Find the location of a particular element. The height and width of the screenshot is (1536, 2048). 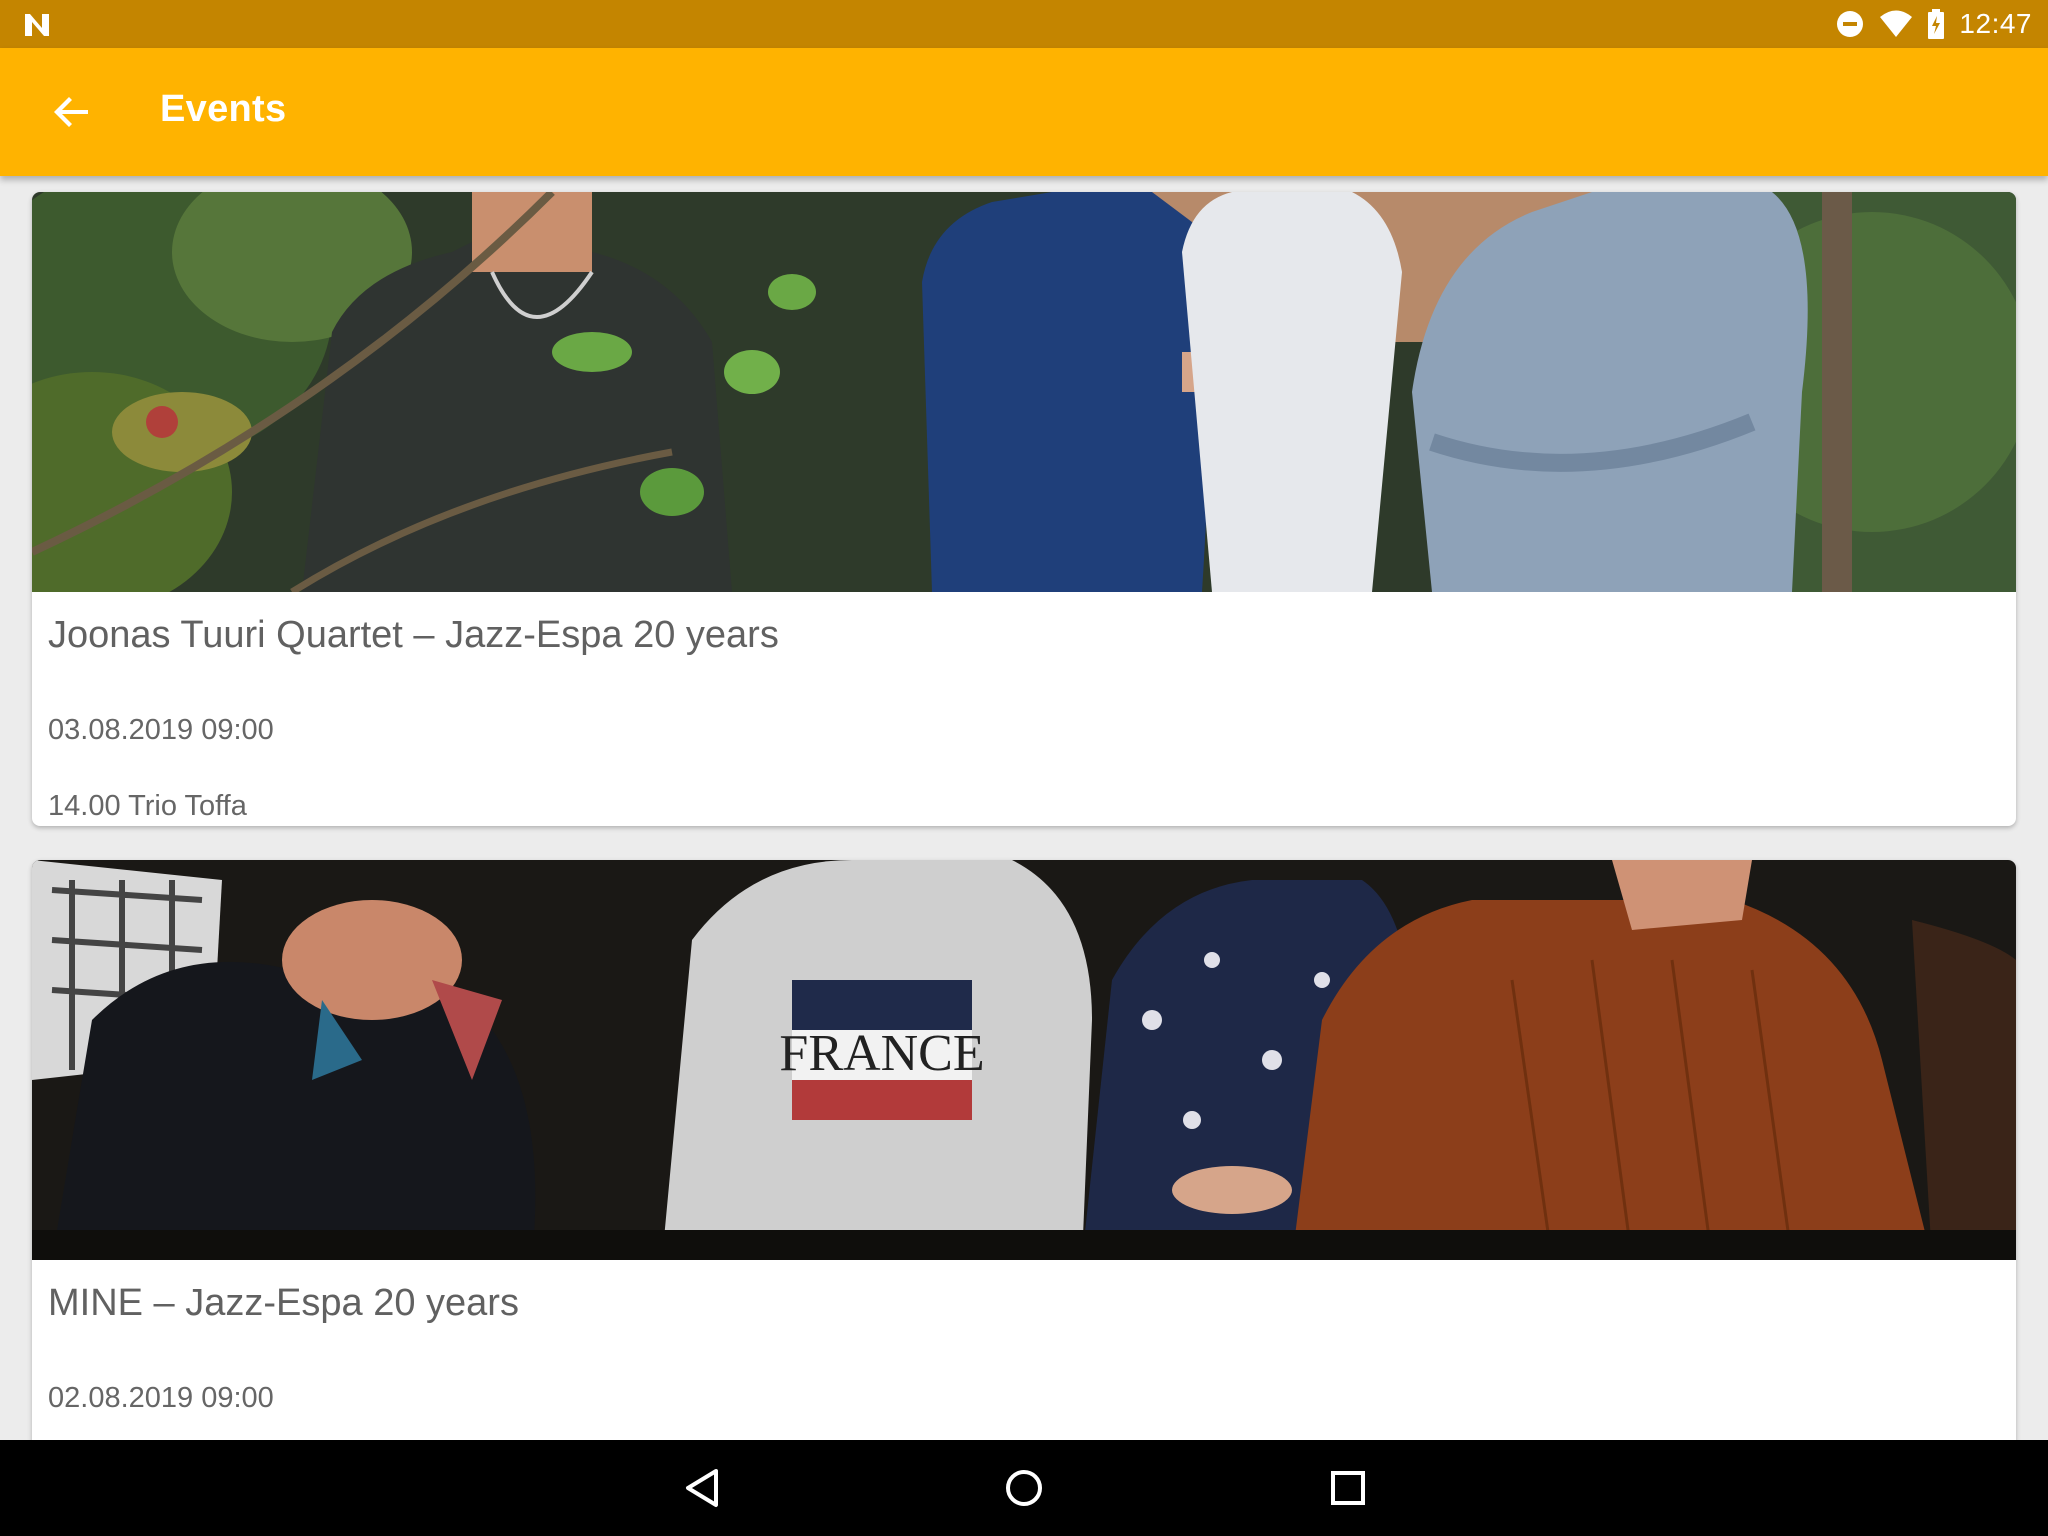

arrow-back-icon is located at coordinates (71, 112).